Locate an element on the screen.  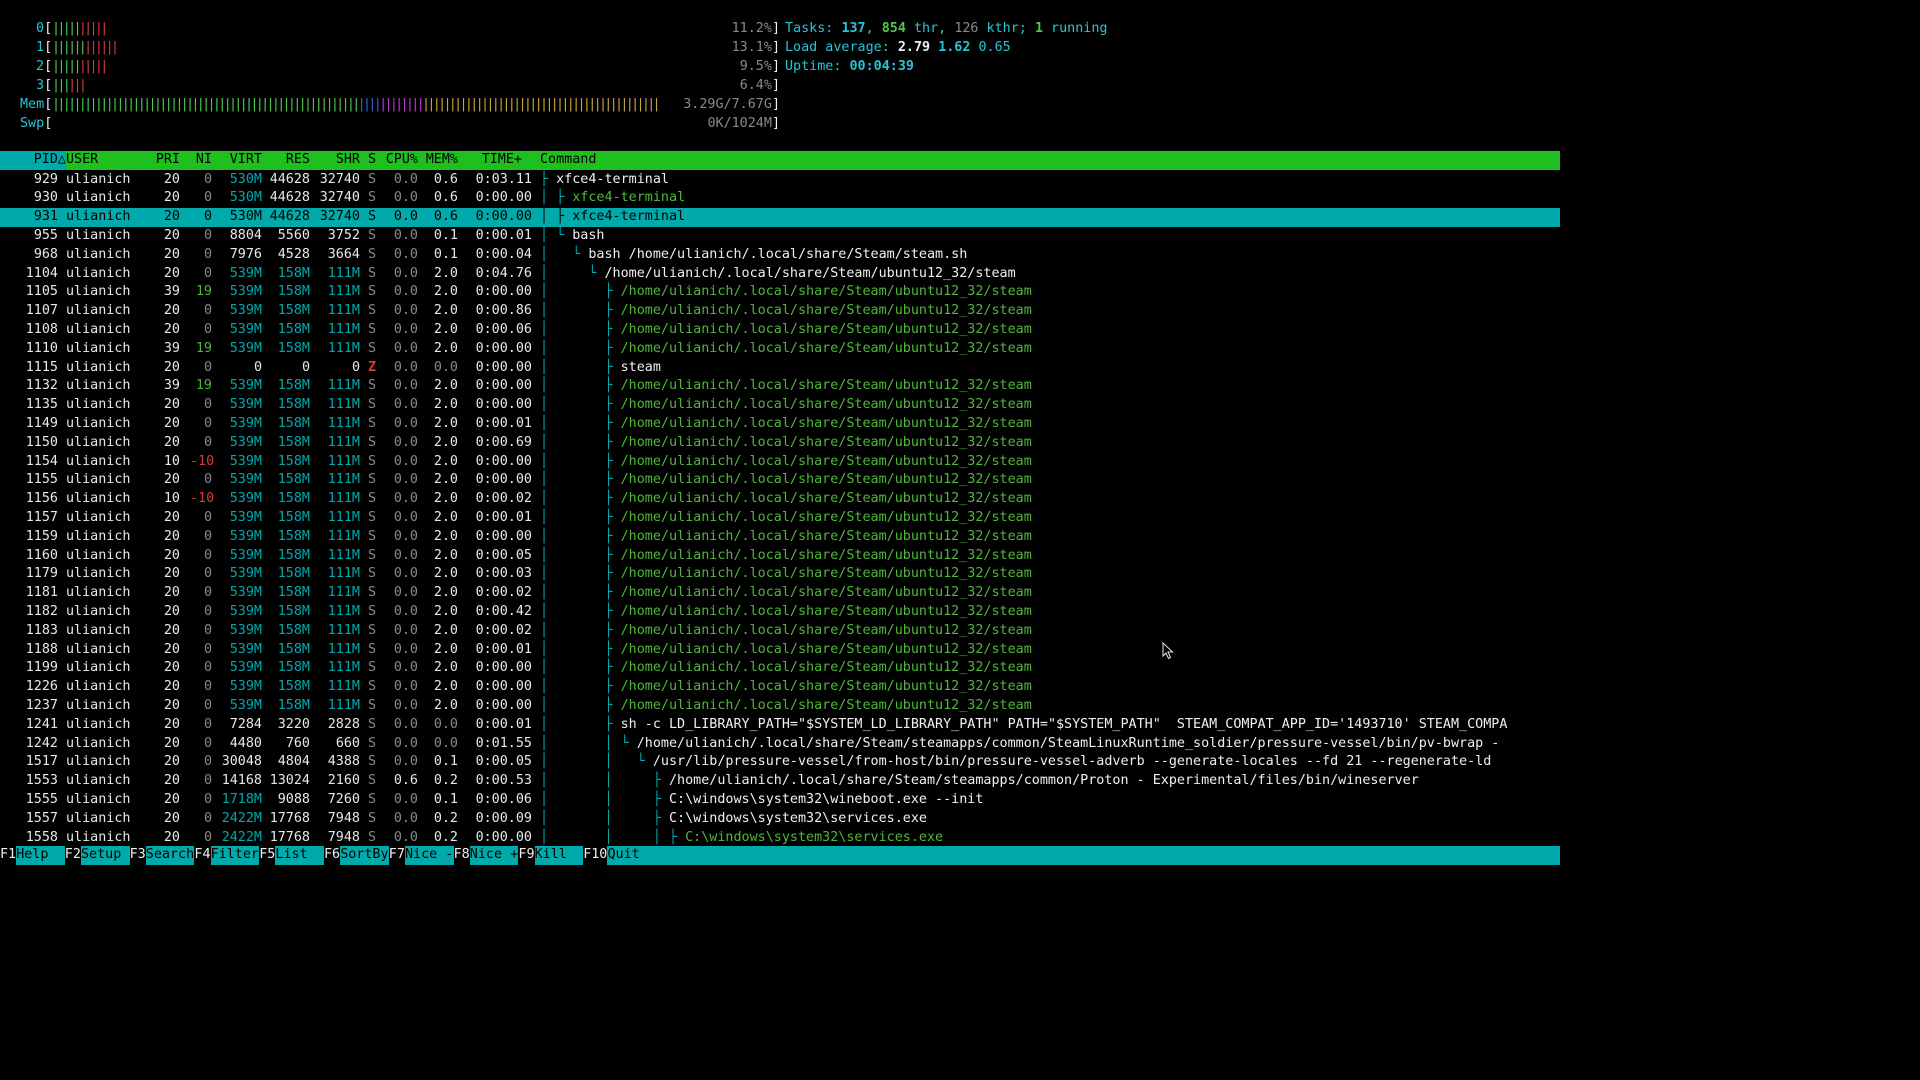
meter-bar: |||||| is located at coordinates (69, 85).